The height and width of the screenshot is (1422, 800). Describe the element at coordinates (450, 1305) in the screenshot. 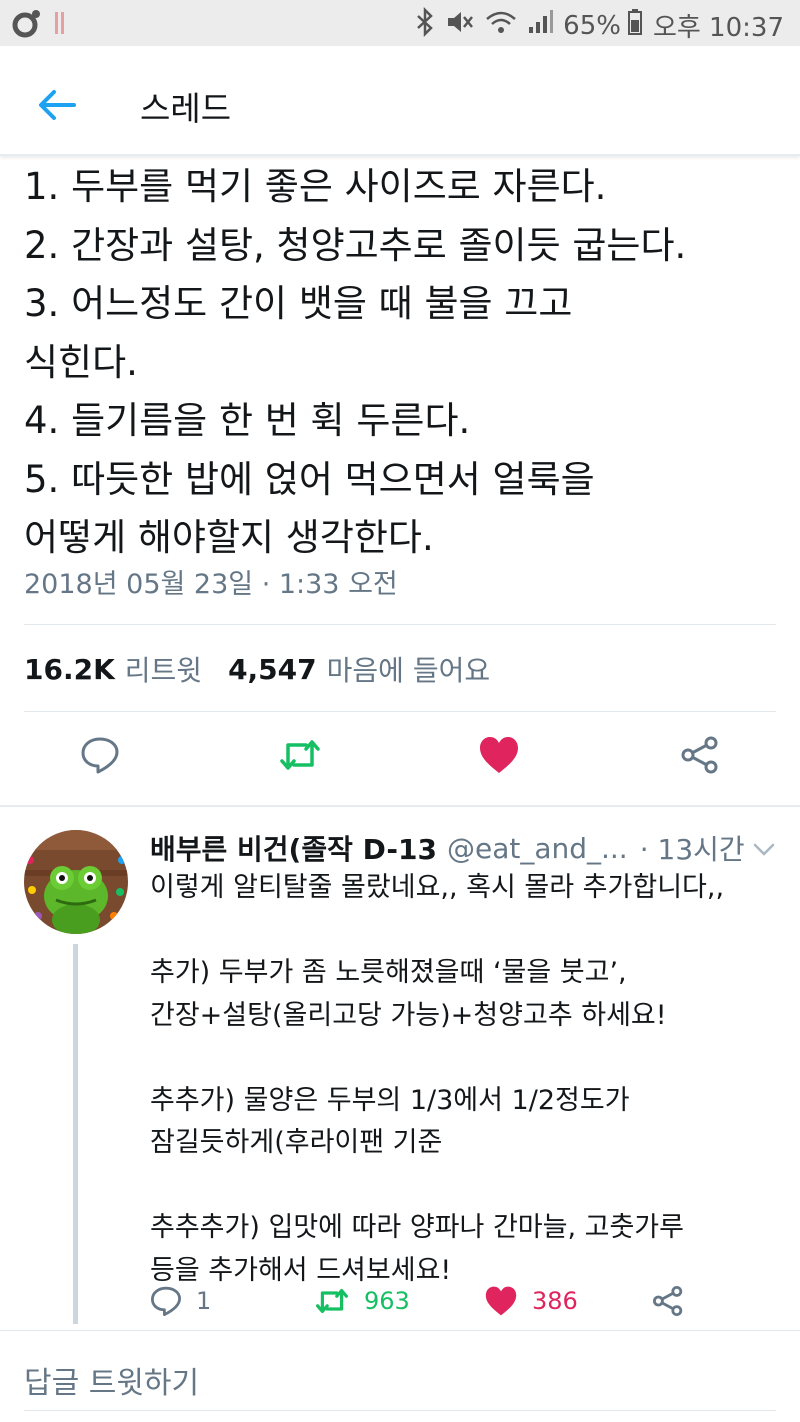

I see `reply-actions: 1 963 386` at that location.